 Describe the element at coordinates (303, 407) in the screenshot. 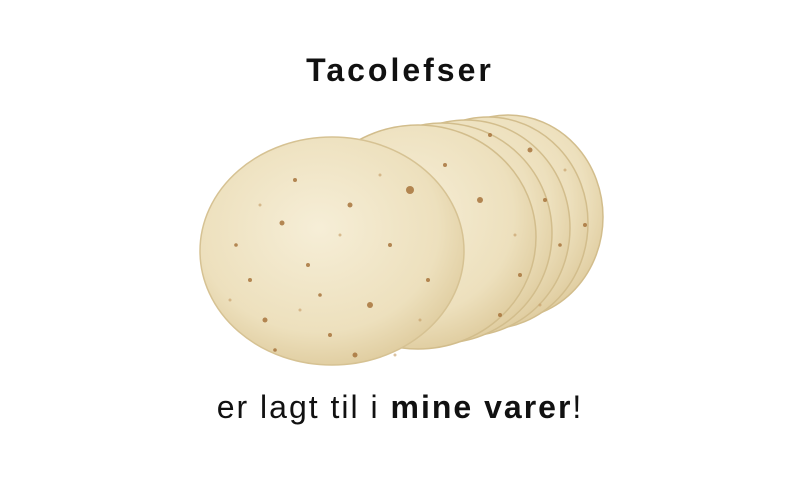

I see `message-prefix: er lagt til i` at that location.